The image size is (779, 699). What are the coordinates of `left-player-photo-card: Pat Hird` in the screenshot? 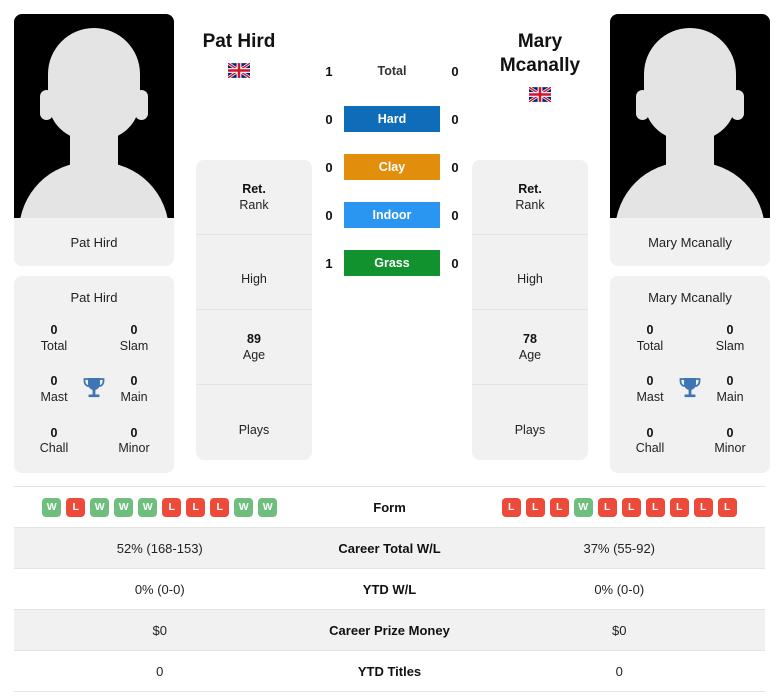 It's located at (94, 140).